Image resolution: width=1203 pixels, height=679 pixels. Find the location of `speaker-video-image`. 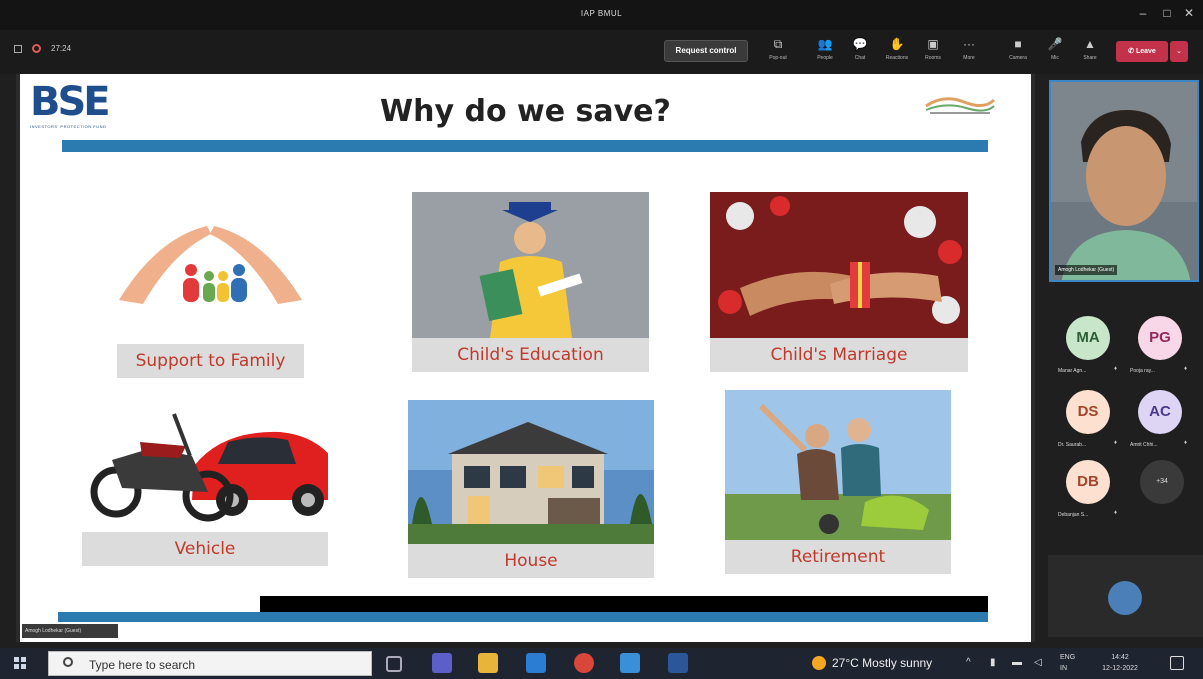

speaker-video-image is located at coordinates (1124, 181).